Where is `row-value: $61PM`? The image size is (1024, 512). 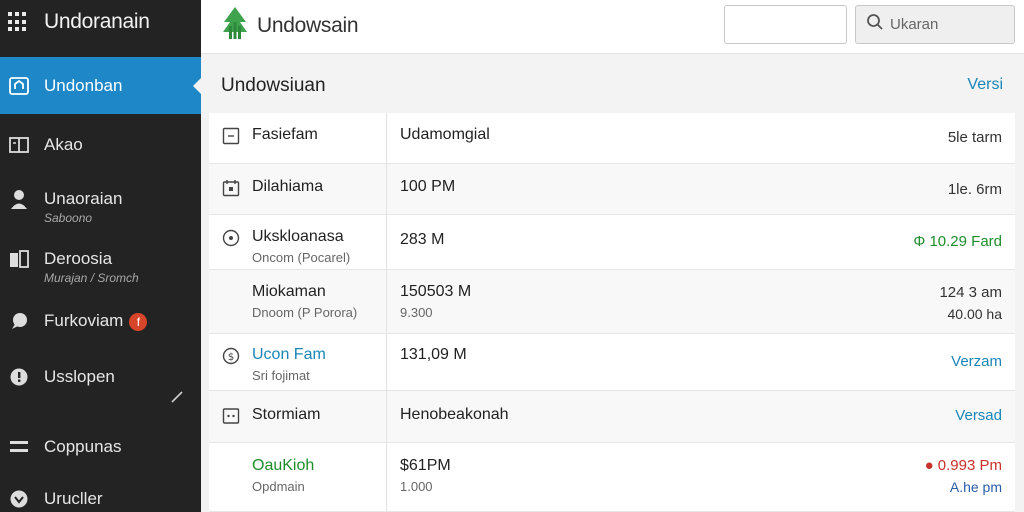
row-value: $61PM is located at coordinates (425, 465).